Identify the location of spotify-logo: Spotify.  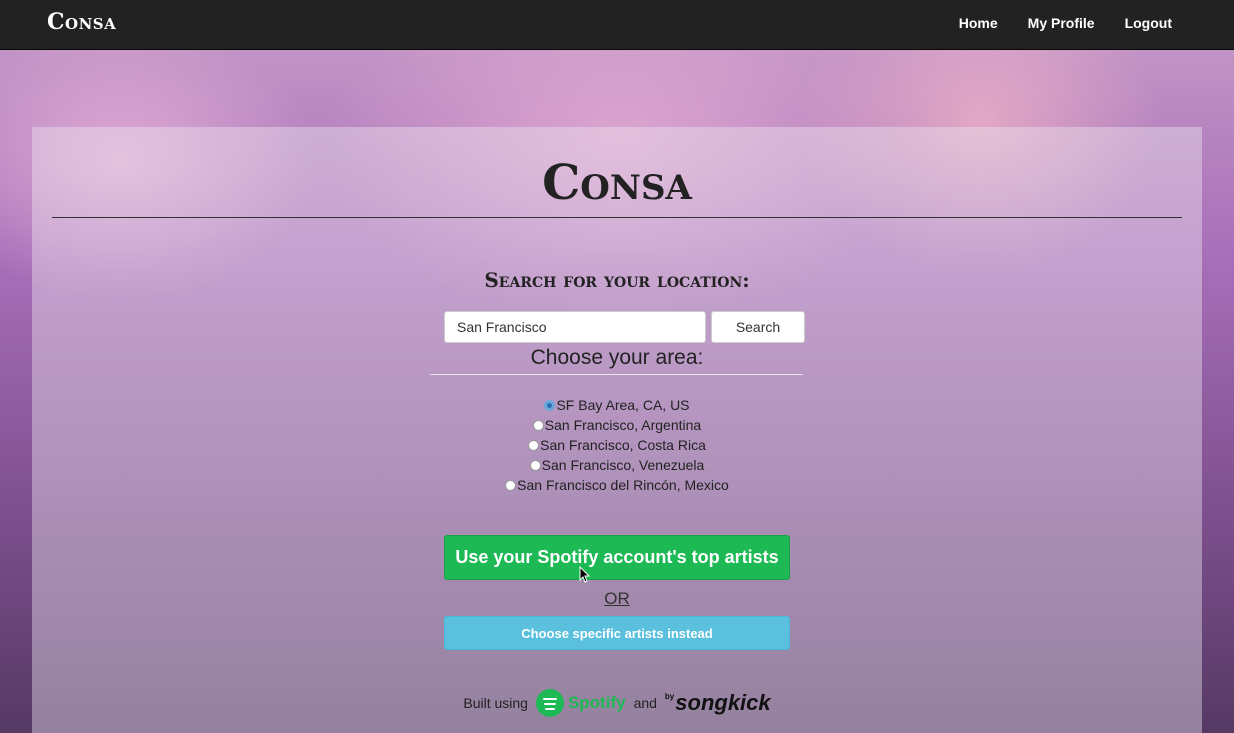
(580, 703).